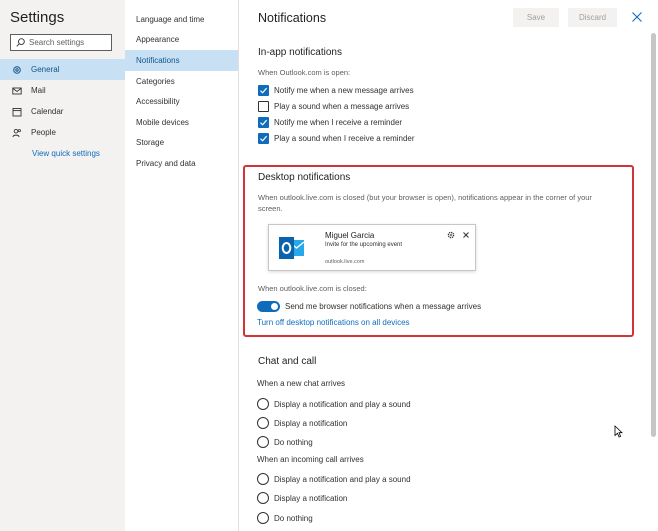 The height and width of the screenshot is (531, 658). I want to click on preview-sender: Miguel Garcia, so click(350, 235).